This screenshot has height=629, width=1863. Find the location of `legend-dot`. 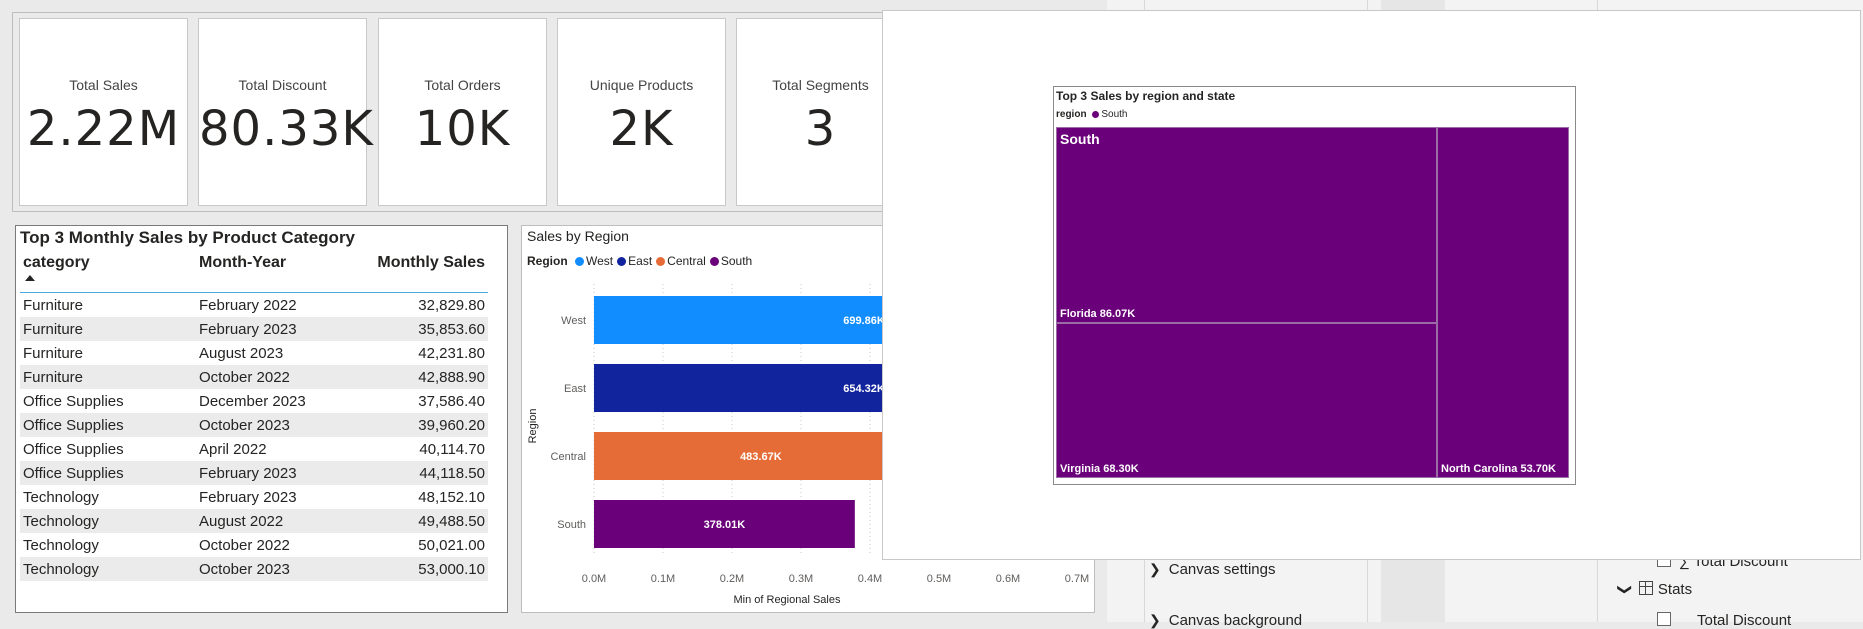

legend-dot is located at coordinates (1096, 114).